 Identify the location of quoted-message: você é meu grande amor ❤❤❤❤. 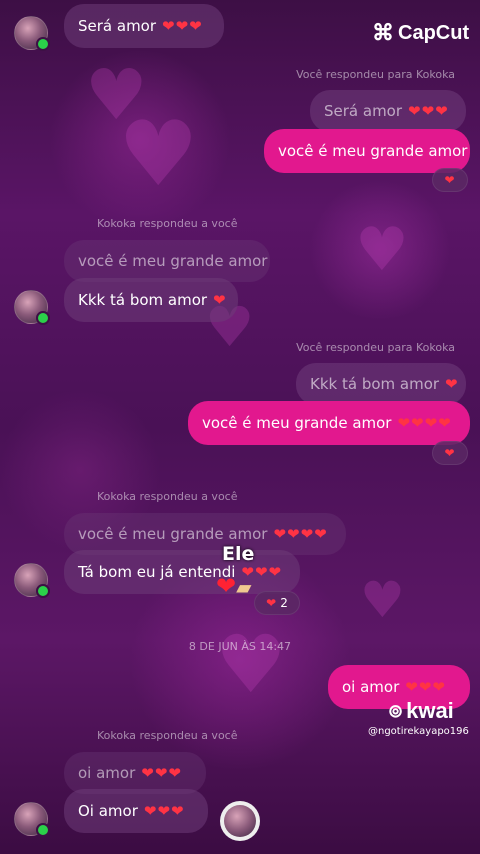
(205, 534).